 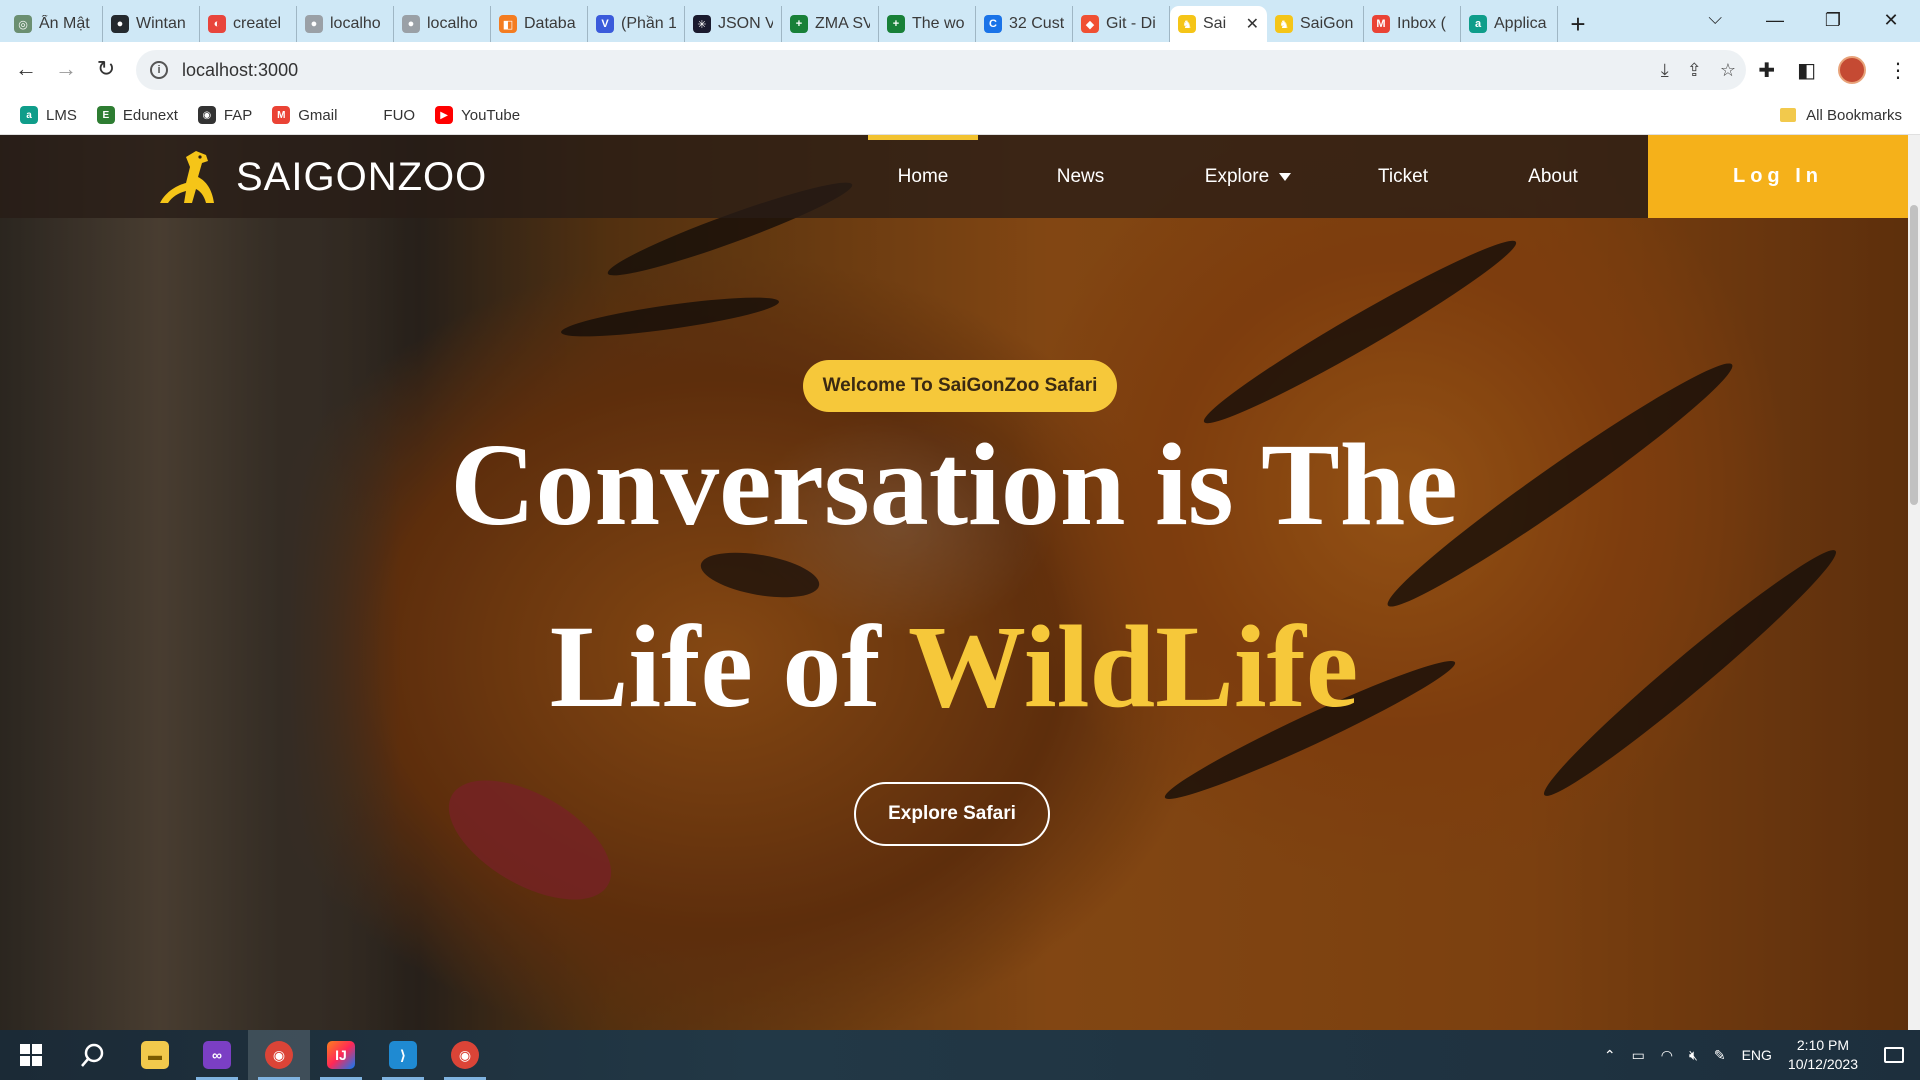 I want to click on tab-search-icon: ⌵, so click(x=1715, y=18).